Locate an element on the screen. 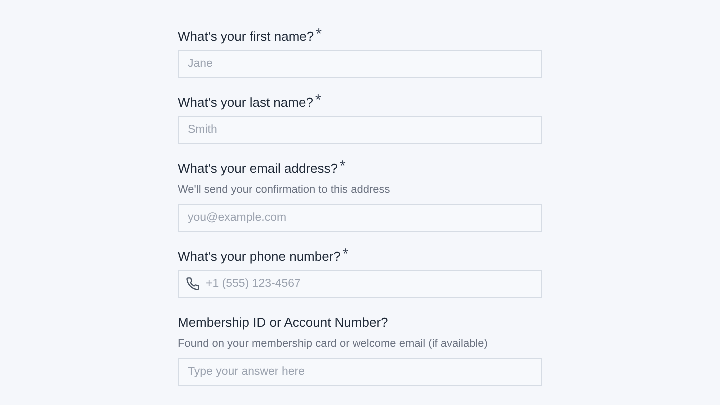  phone-icon is located at coordinates (193, 284).